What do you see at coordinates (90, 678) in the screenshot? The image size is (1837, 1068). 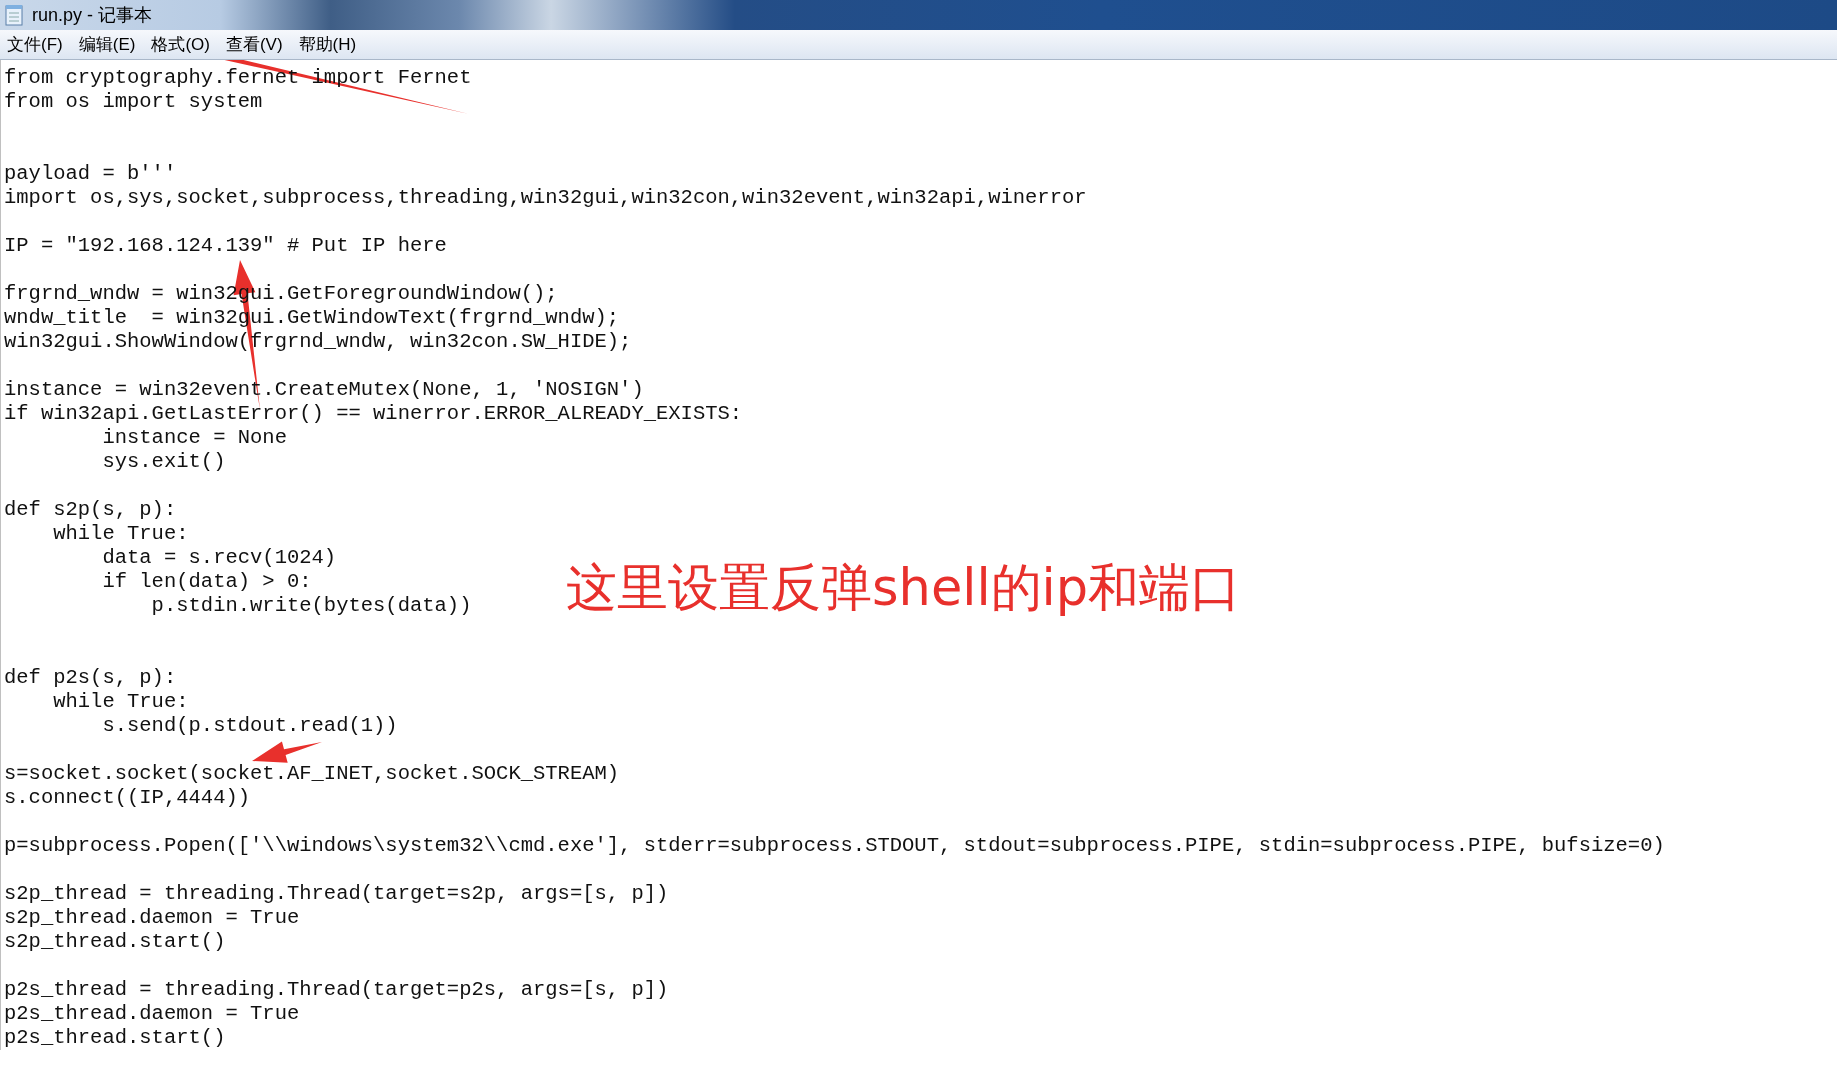 I see `code-line: def p2s(s, p):` at bounding box center [90, 678].